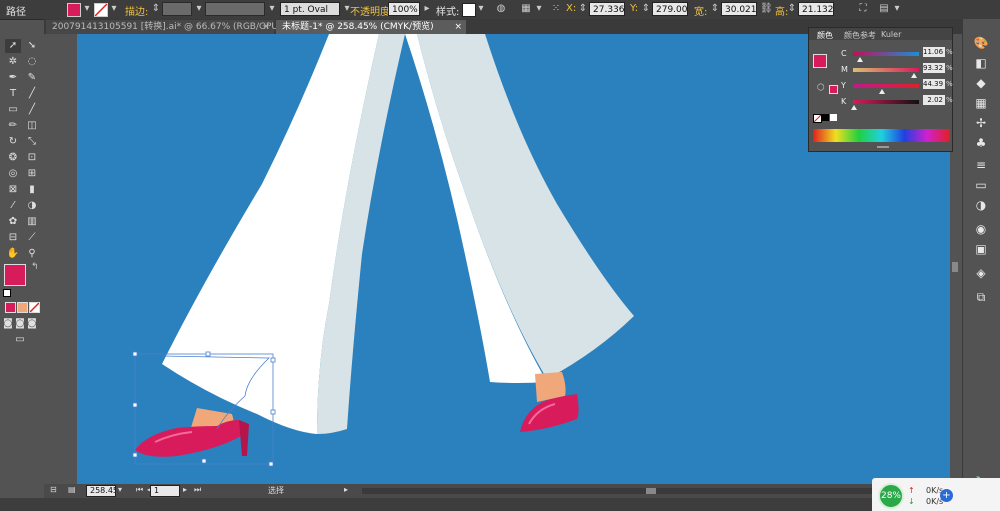 The width and height of the screenshot is (1000, 511). I want to click on channel-k-thumb, so click(854, 107).